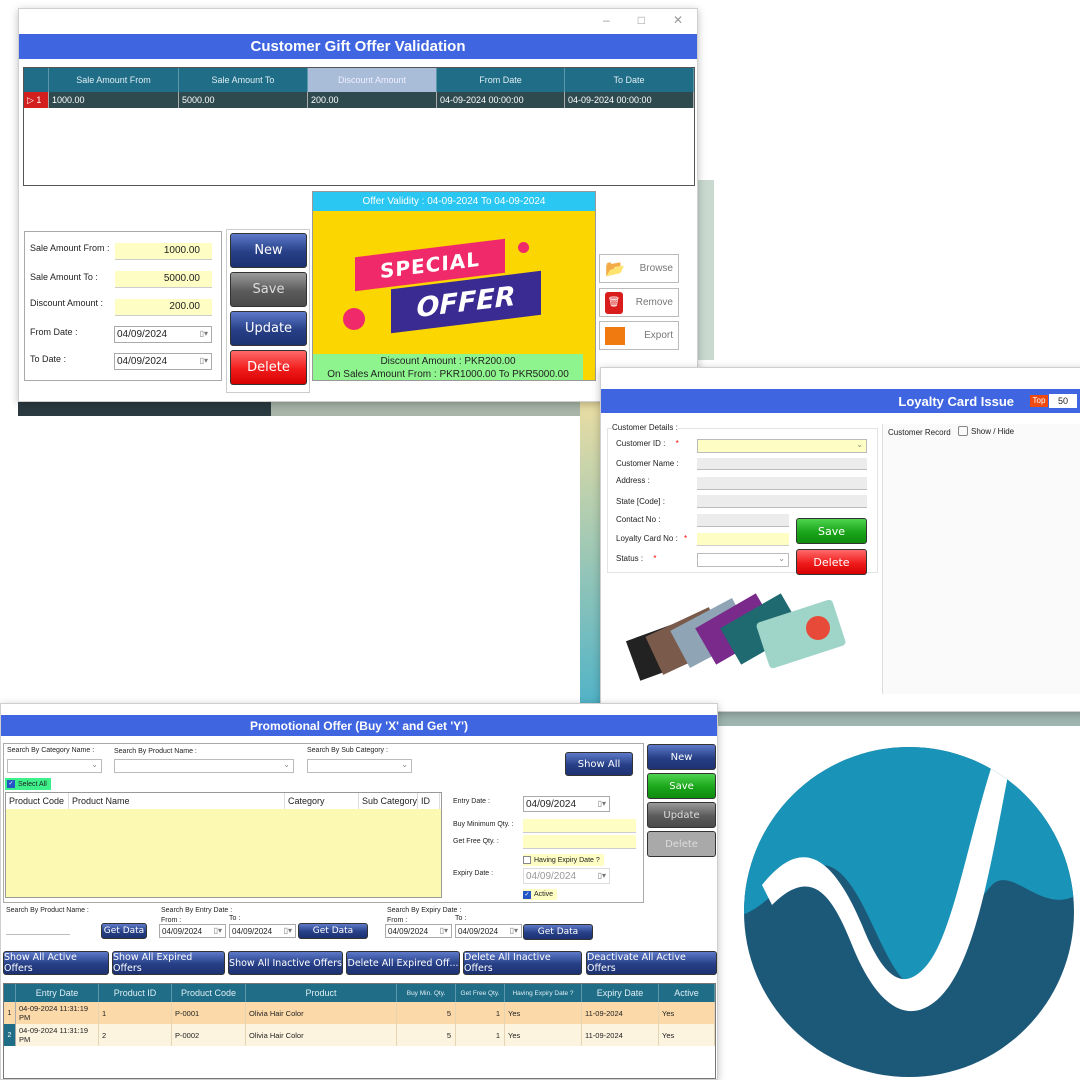 Image resolution: width=1080 pixels, height=1080 pixels. Describe the element at coordinates (563, 860) in the screenshot. I see `having-expiry-checkbox: Having Expiry Date ?` at that location.